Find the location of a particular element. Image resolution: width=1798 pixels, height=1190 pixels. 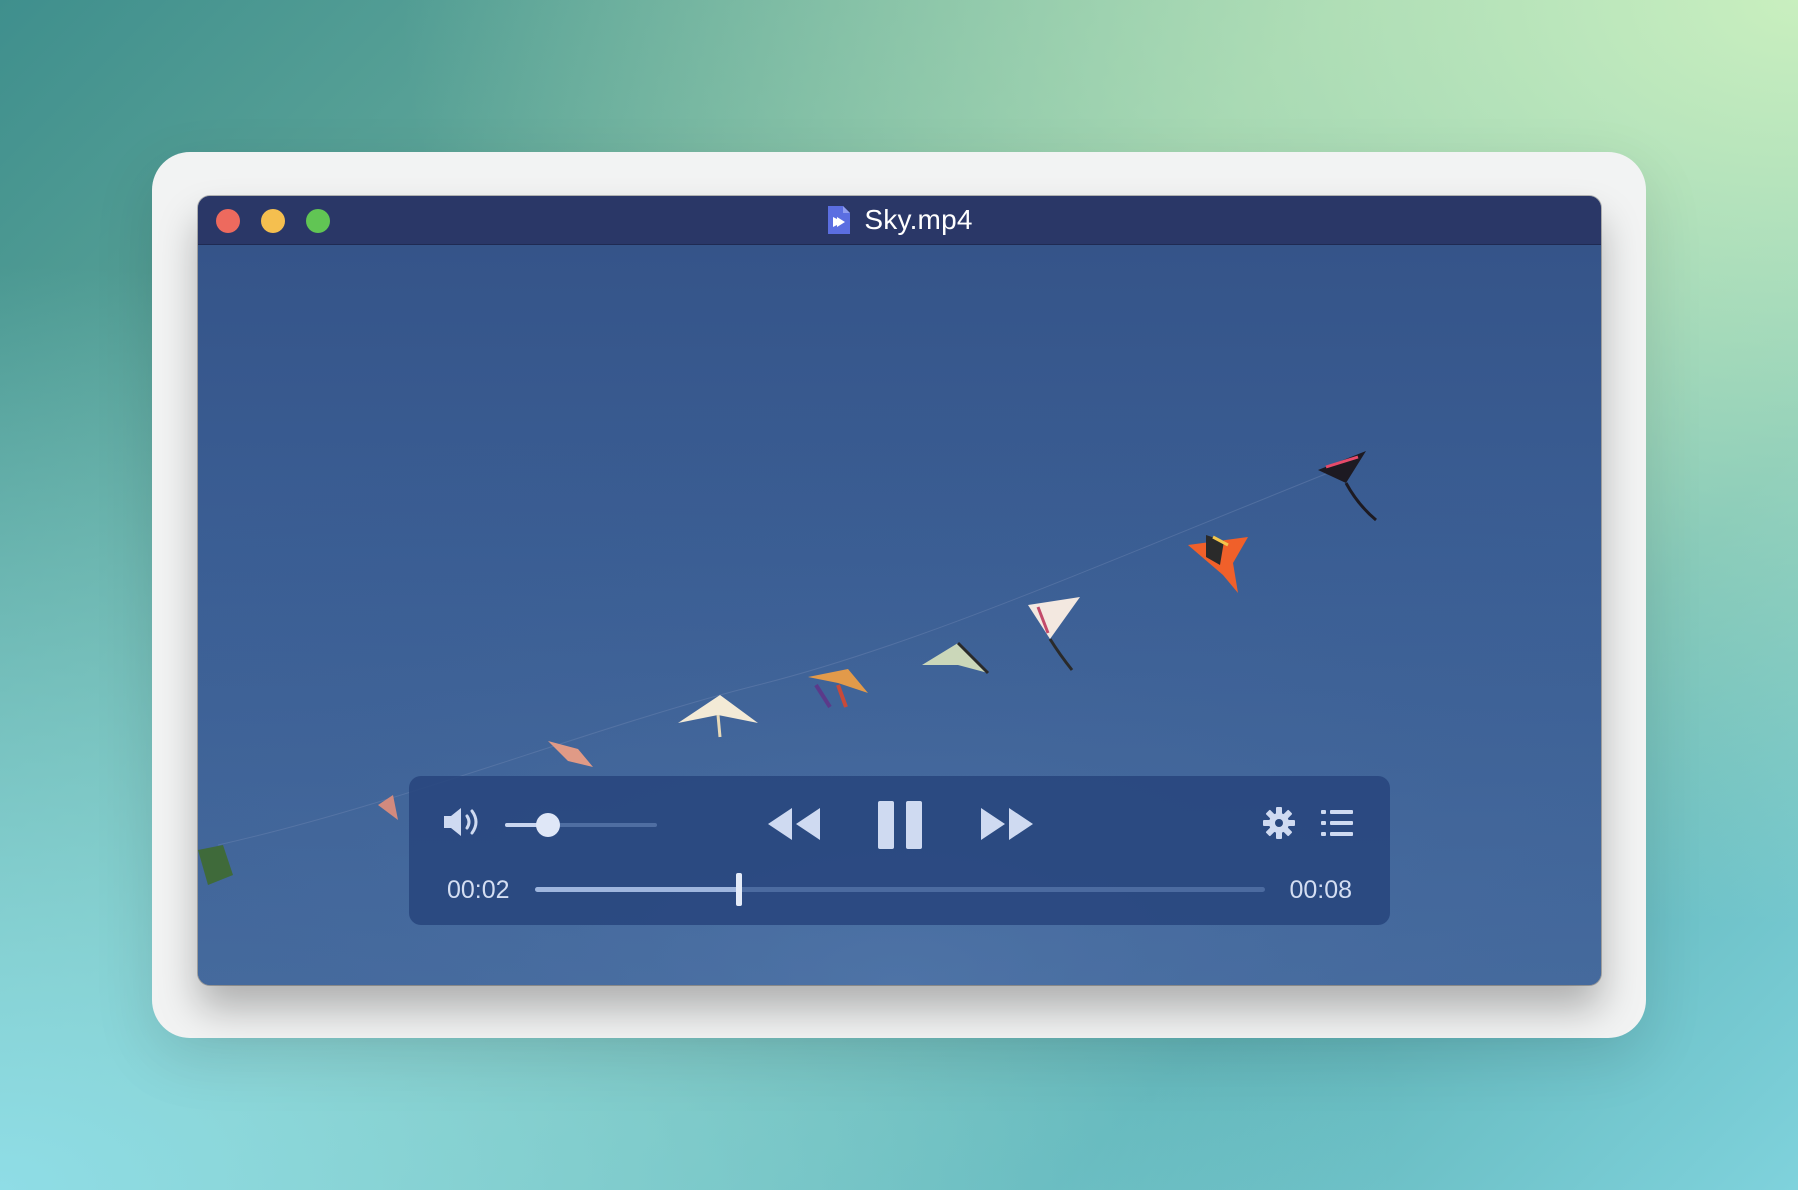

rewind-icon is located at coordinates (794, 824).